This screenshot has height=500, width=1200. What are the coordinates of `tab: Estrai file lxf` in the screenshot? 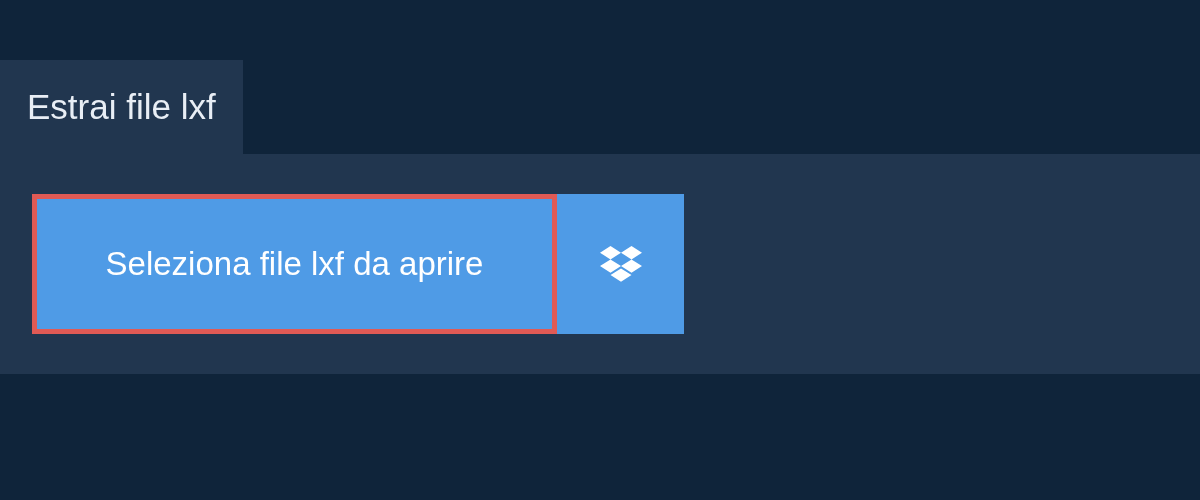 It's located at (121, 107).